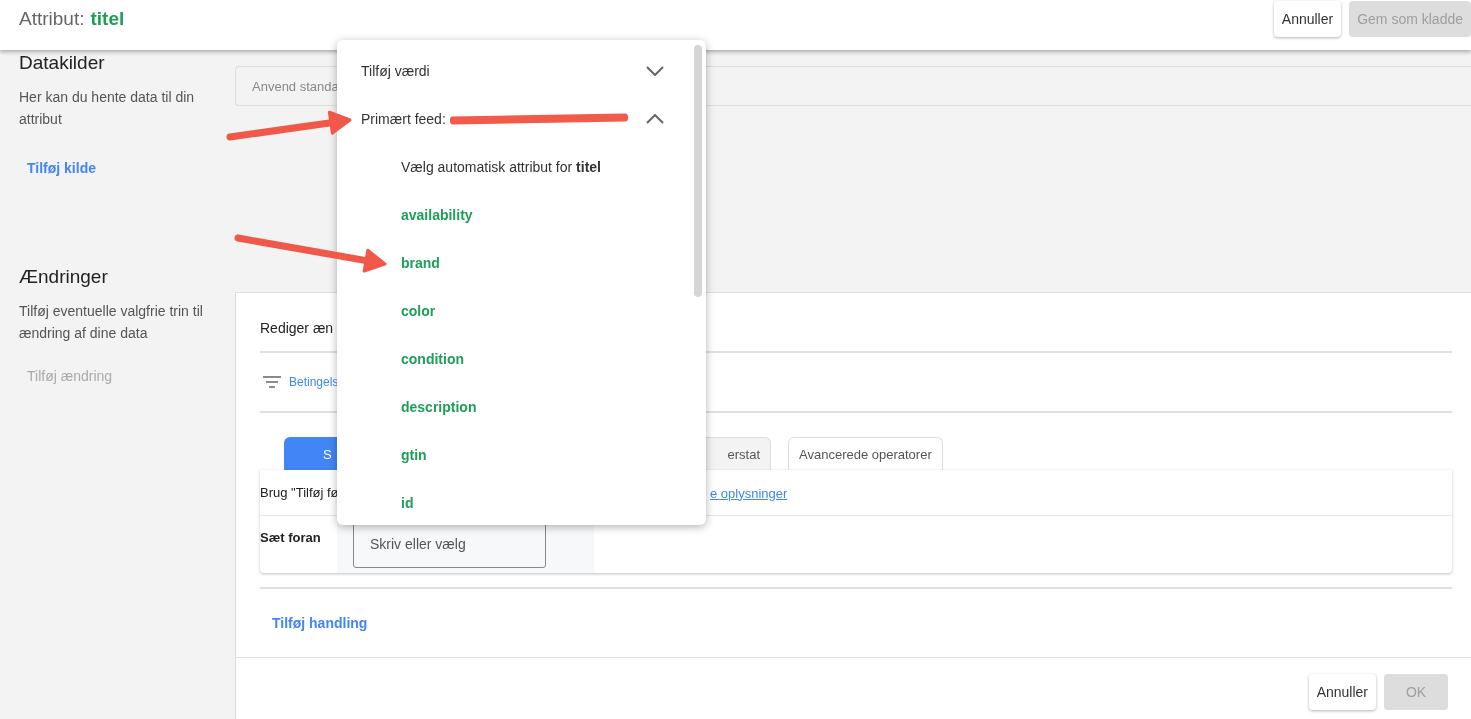  What do you see at coordinates (314, 382) in the screenshot?
I see `condition-link: Betingels` at bounding box center [314, 382].